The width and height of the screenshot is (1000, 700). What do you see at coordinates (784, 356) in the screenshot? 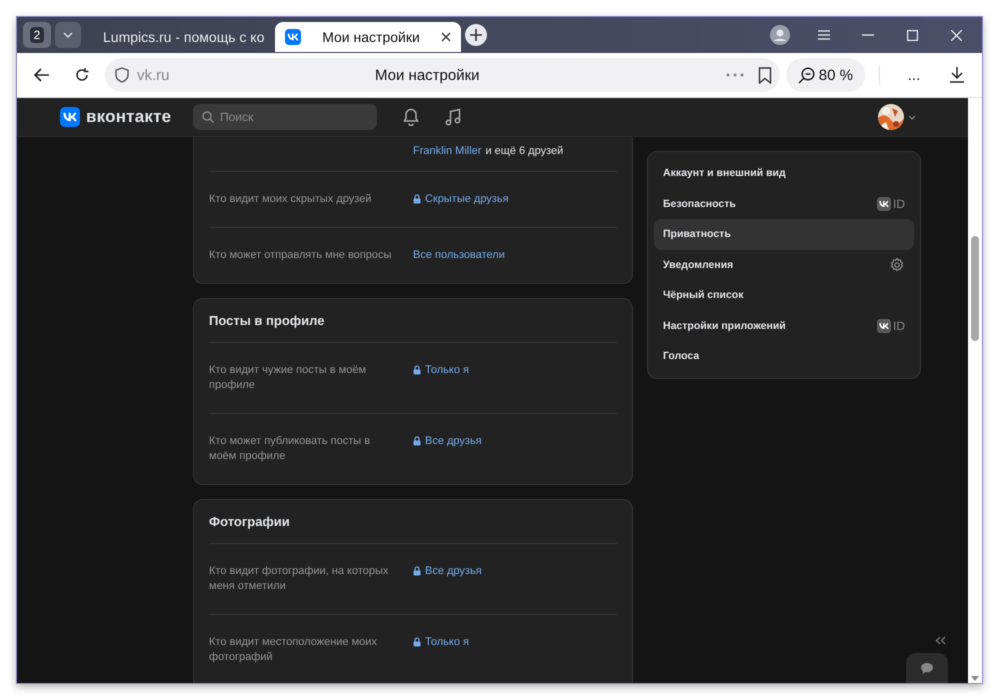
I see `settings-menu-item: Голоса` at bounding box center [784, 356].